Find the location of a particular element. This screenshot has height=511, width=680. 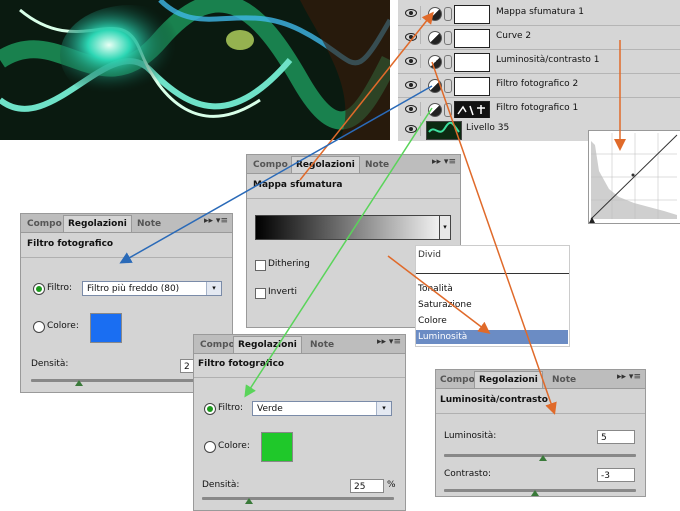

contrasto-input: -3 is located at coordinates (616, 475).